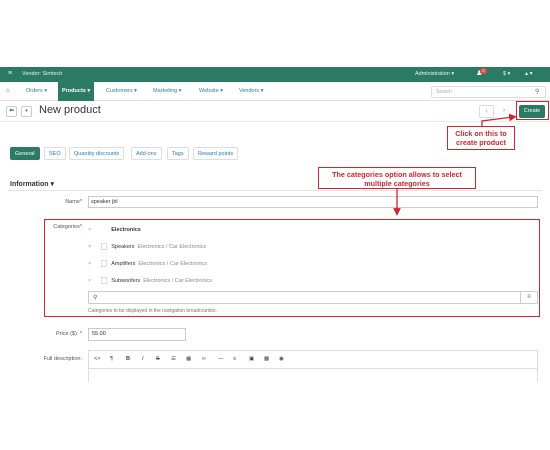 The image size is (550, 450). Describe the element at coordinates (251, 359) in the screenshot. I see `table-icon: ▣` at that location.